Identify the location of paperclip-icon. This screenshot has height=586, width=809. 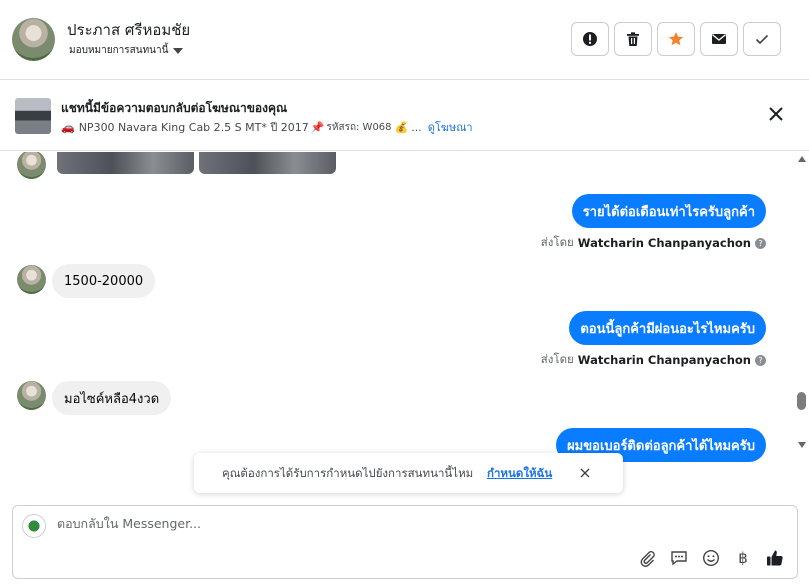
(647, 559).